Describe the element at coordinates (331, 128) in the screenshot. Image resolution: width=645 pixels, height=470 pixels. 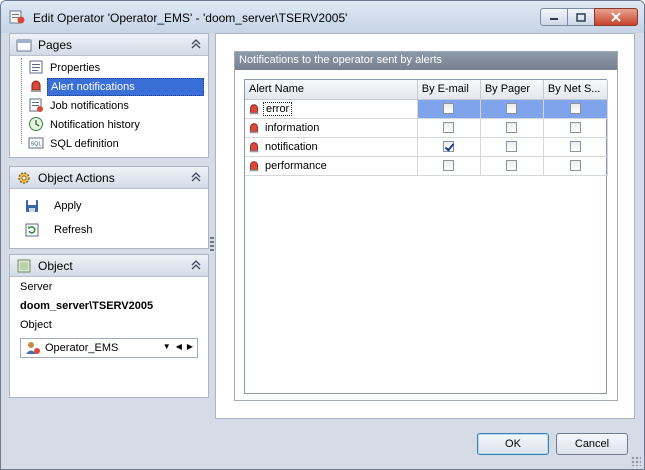
I see `alert-name-cell: information` at that location.